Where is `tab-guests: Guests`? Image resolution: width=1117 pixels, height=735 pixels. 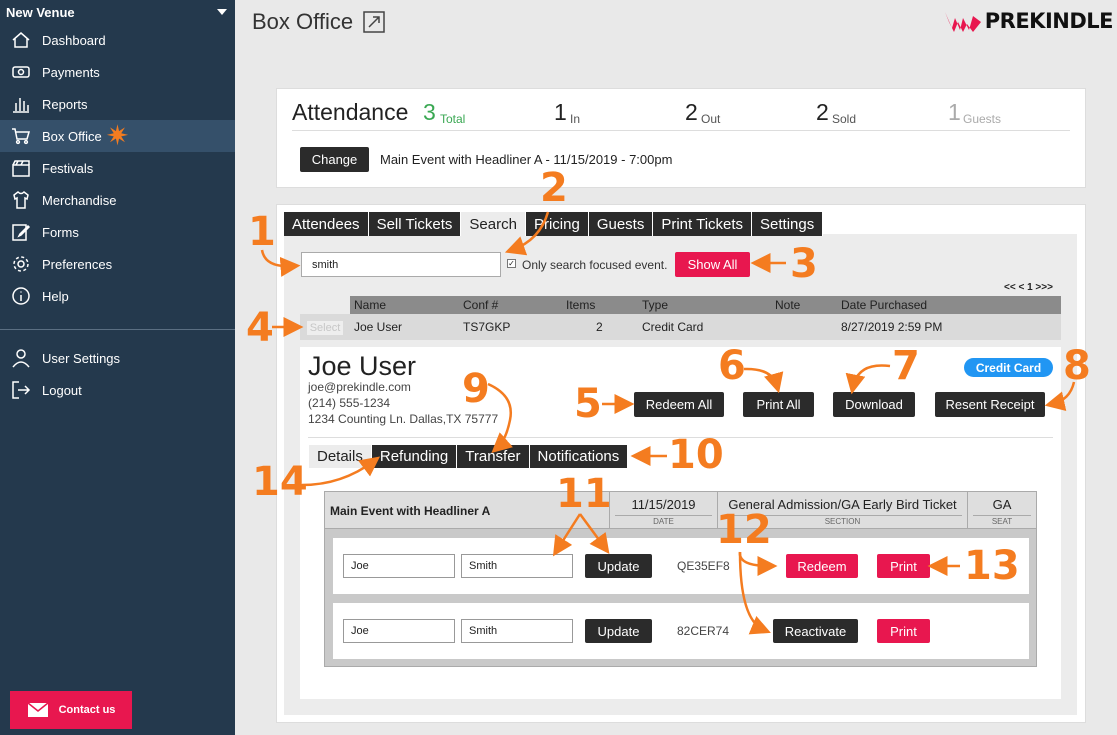 tab-guests: Guests is located at coordinates (621, 224).